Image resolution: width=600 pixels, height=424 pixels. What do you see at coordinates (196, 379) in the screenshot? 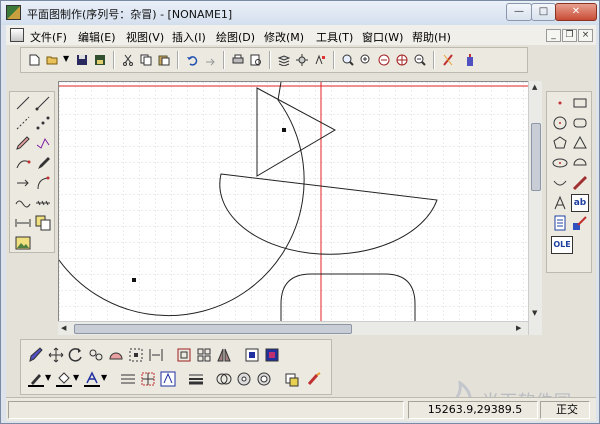
I see `line-width-button` at bounding box center [196, 379].